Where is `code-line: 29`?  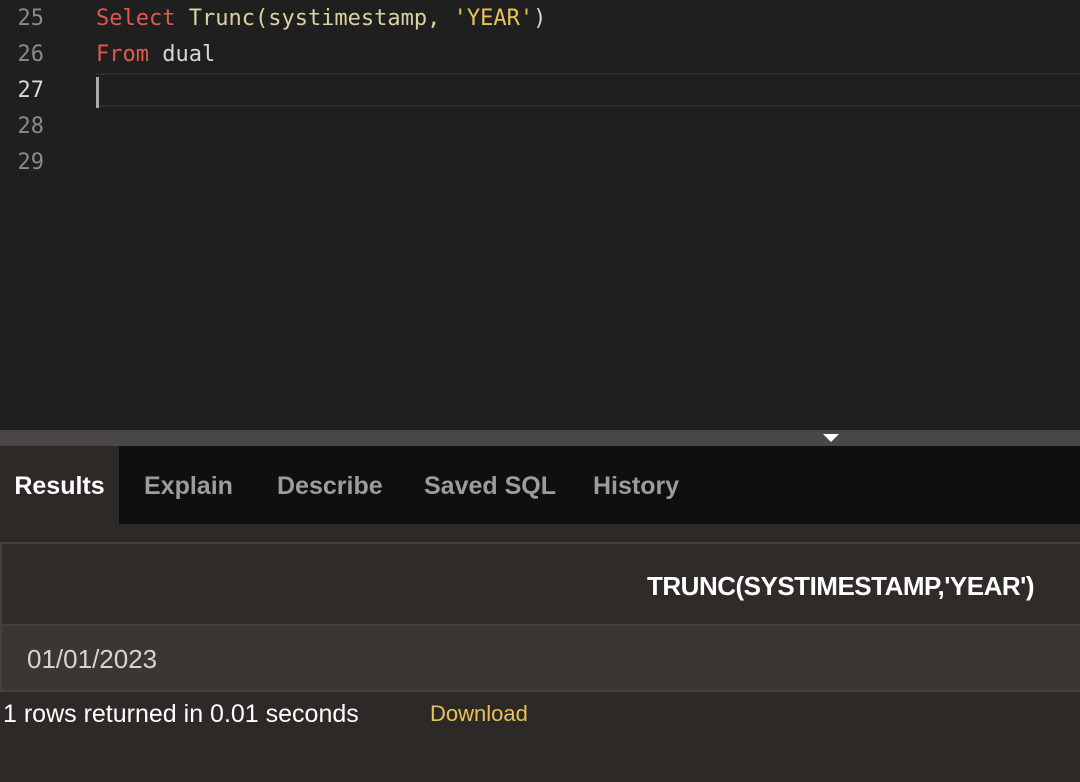 code-line: 29 is located at coordinates (540, 163).